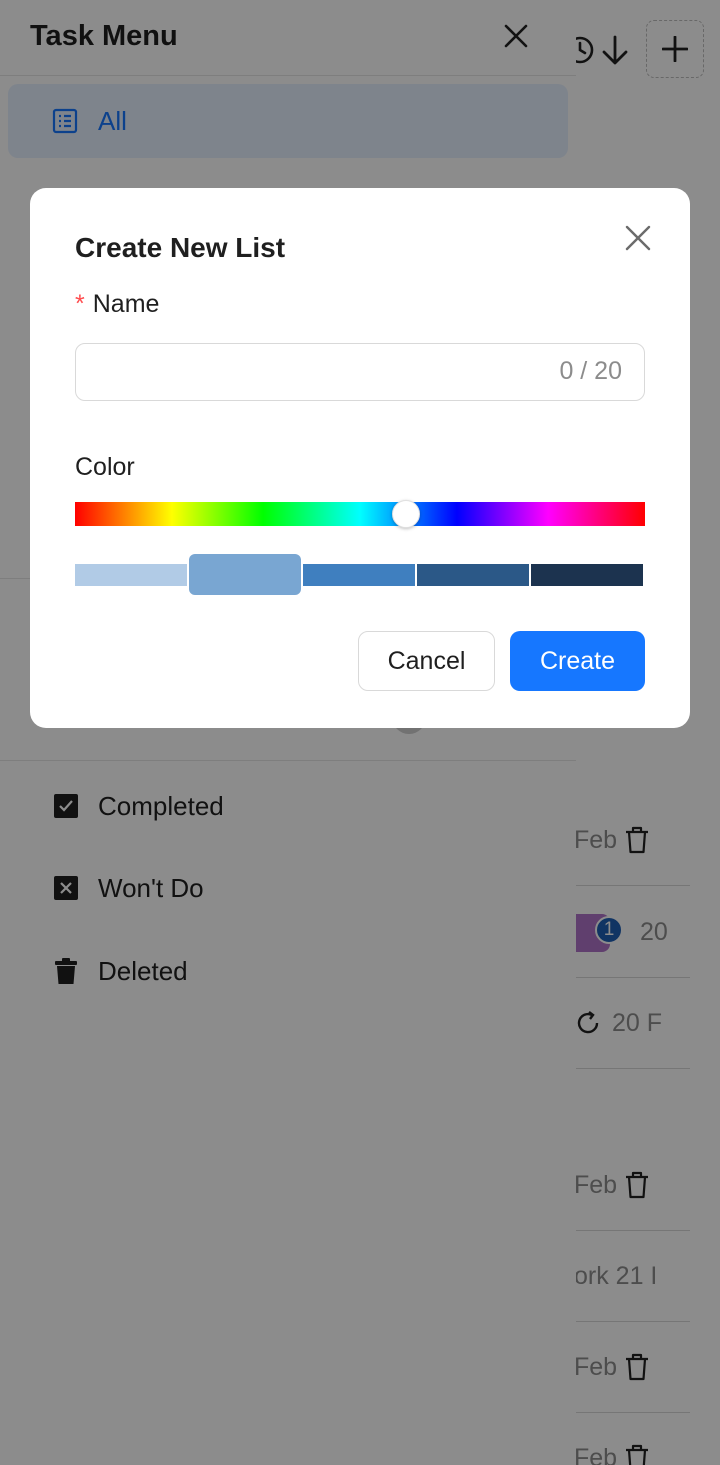  I want to click on hue-slider, so click(360, 514).